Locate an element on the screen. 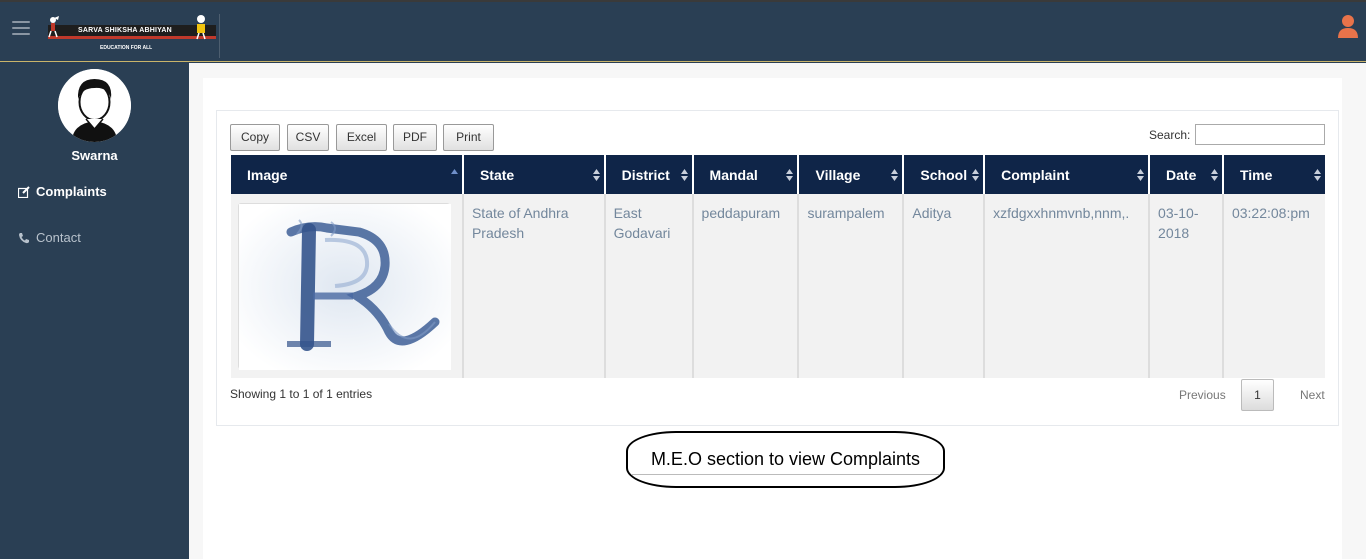  cell-image is located at coordinates (347, 286).